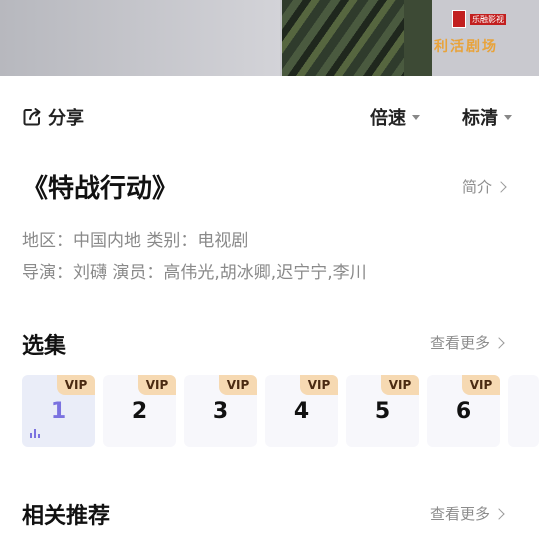  I want to click on video-background, so click(140, 38).